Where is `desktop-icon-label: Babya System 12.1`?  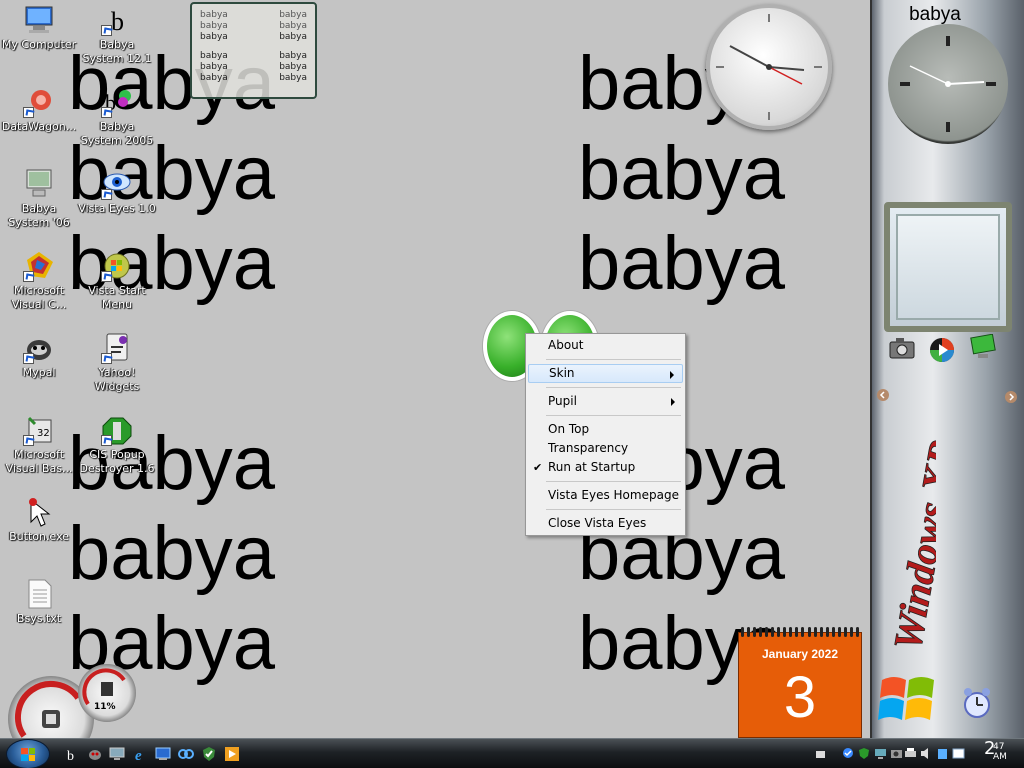 desktop-icon-label: Babya System 12.1 is located at coordinates (117, 51).